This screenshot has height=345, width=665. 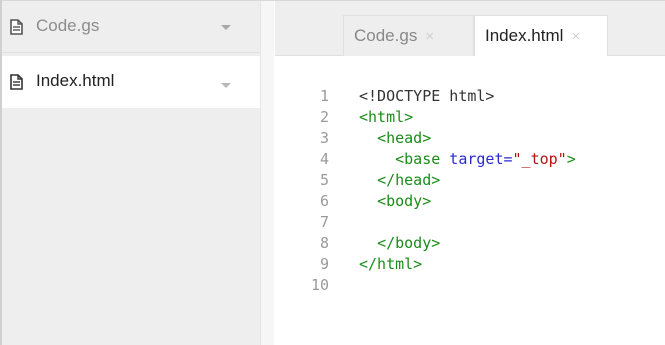 I want to click on code-line: </html>, so click(x=390, y=264).